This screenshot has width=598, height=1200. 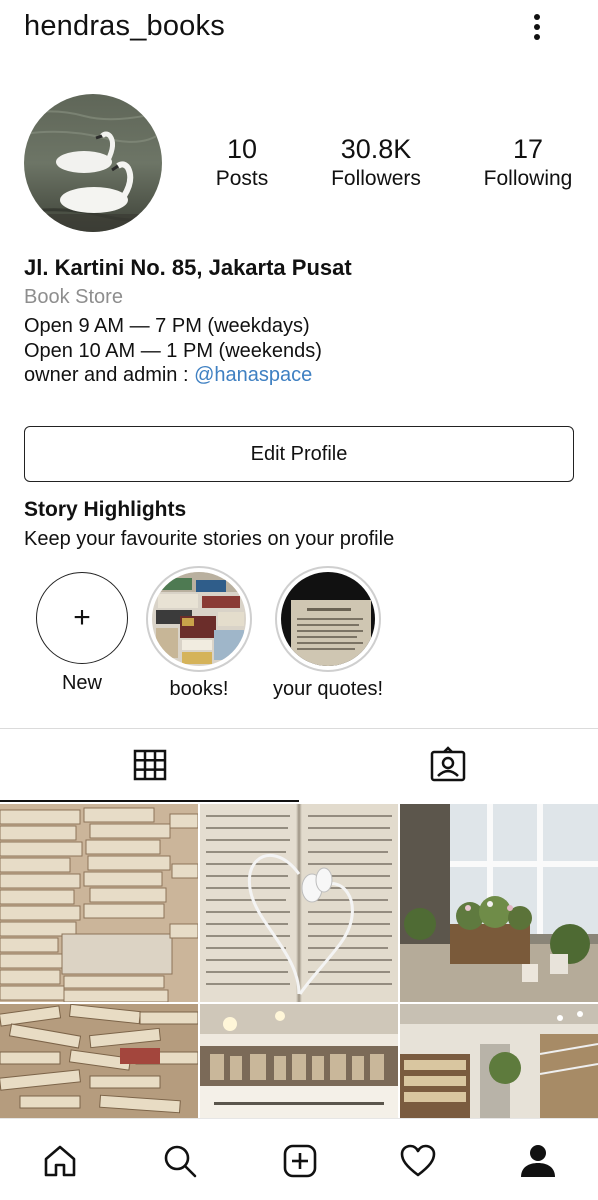 What do you see at coordinates (242, 149) in the screenshot?
I see `posts-count: 10` at bounding box center [242, 149].